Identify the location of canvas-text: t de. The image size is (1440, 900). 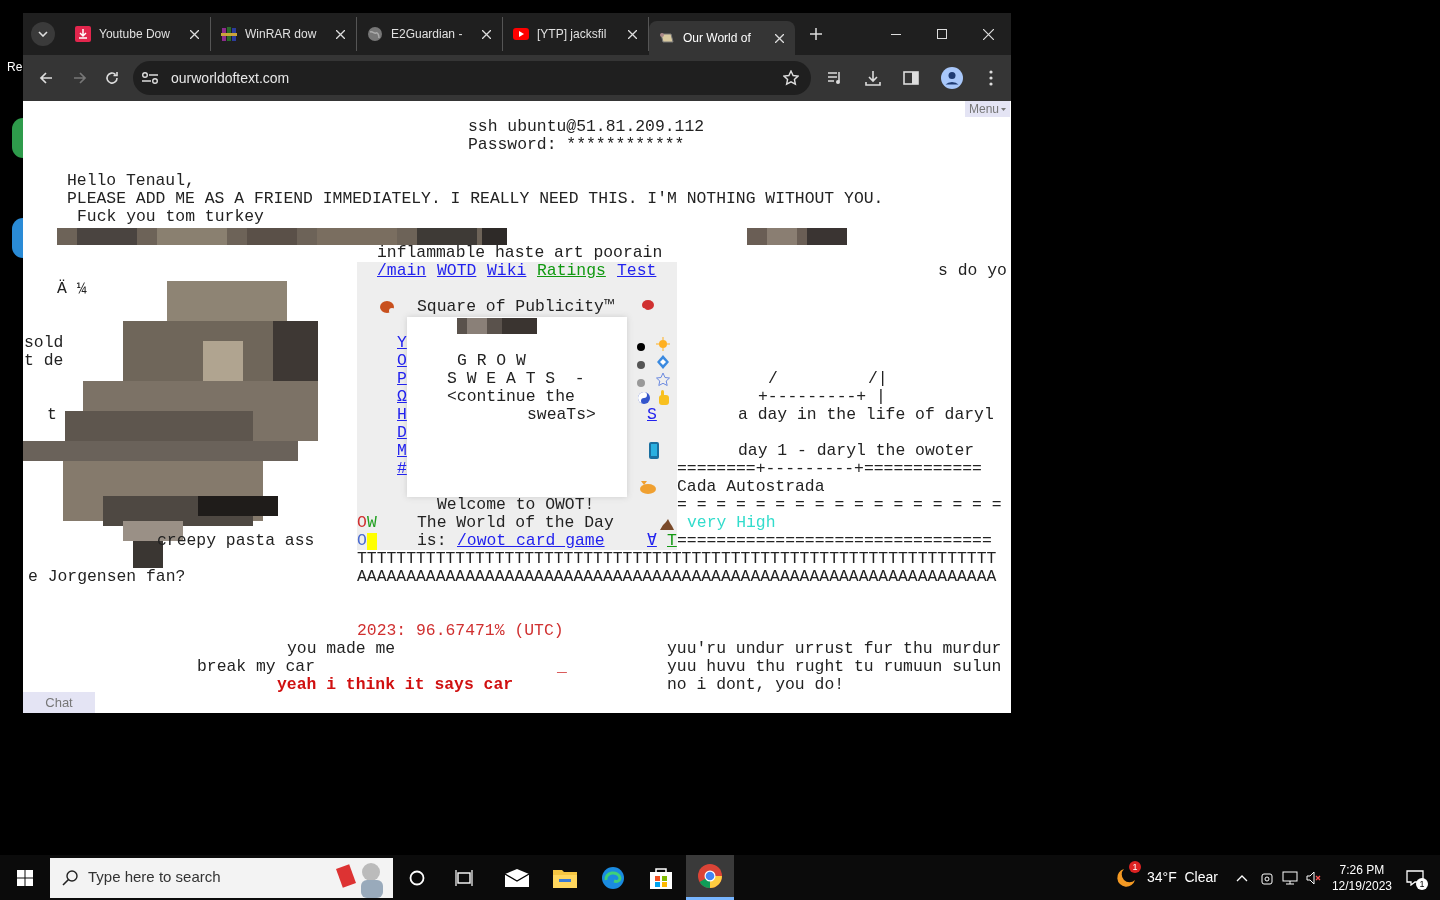
(44, 361).